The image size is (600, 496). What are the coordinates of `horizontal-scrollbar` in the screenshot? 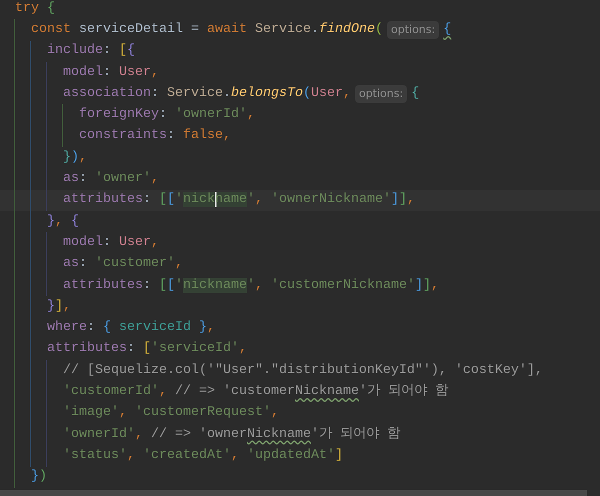 It's located at (293, 493).